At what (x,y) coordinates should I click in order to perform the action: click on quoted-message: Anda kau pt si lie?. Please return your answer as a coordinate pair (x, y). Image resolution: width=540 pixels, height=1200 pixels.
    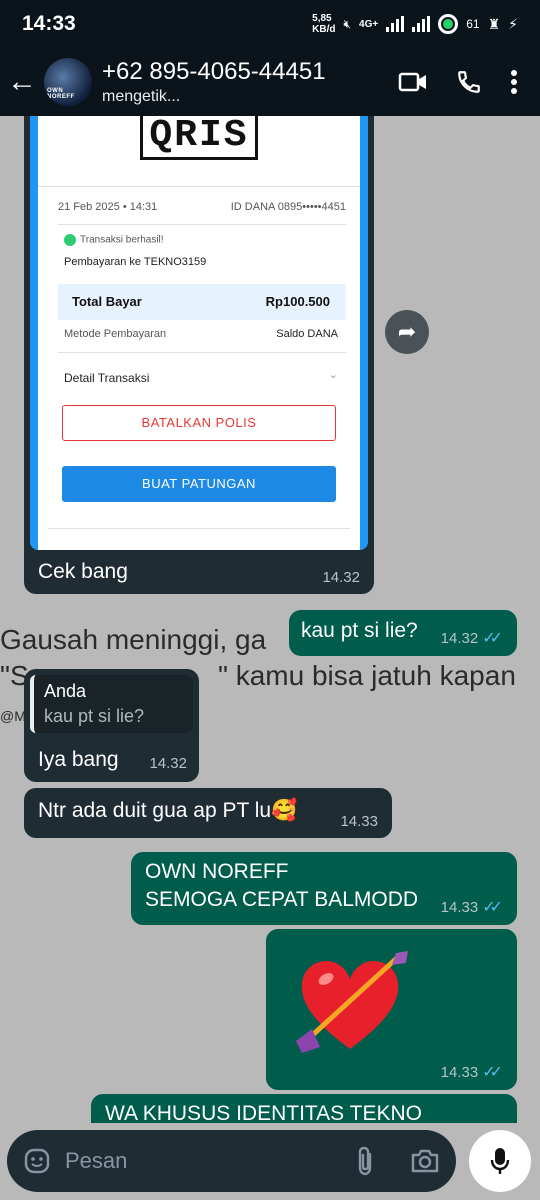
    Looking at the image, I should click on (111, 704).